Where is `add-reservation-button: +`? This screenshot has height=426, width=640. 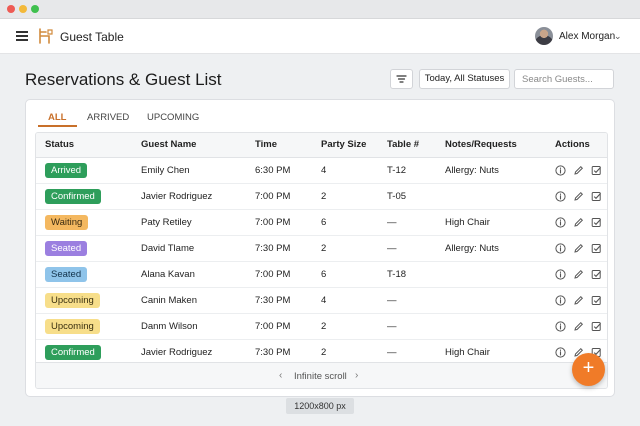
add-reservation-button: + is located at coordinates (588, 369).